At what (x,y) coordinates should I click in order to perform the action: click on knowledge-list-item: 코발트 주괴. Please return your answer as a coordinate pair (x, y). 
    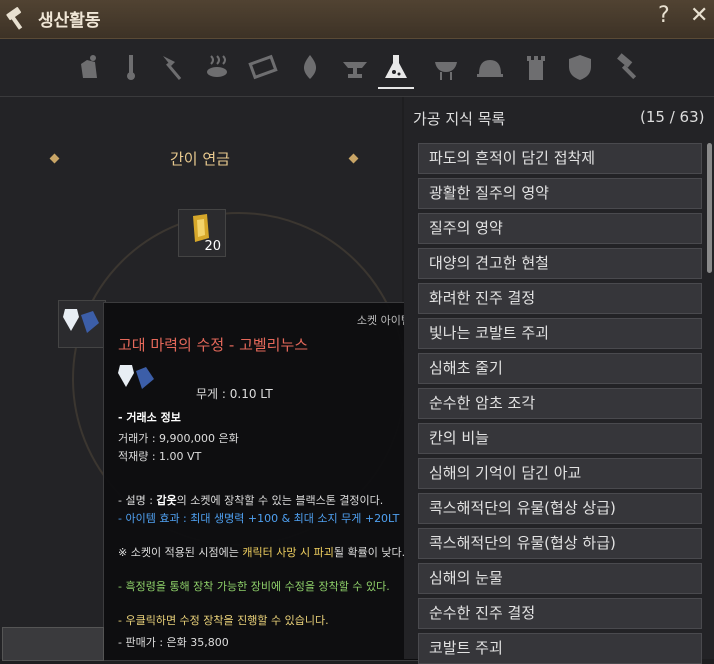
    Looking at the image, I should click on (560, 648).